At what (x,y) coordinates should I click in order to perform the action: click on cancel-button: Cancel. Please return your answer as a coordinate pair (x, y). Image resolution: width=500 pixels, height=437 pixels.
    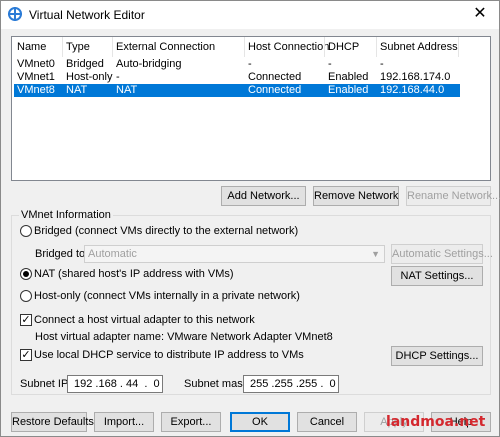
    Looking at the image, I should click on (327, 422).